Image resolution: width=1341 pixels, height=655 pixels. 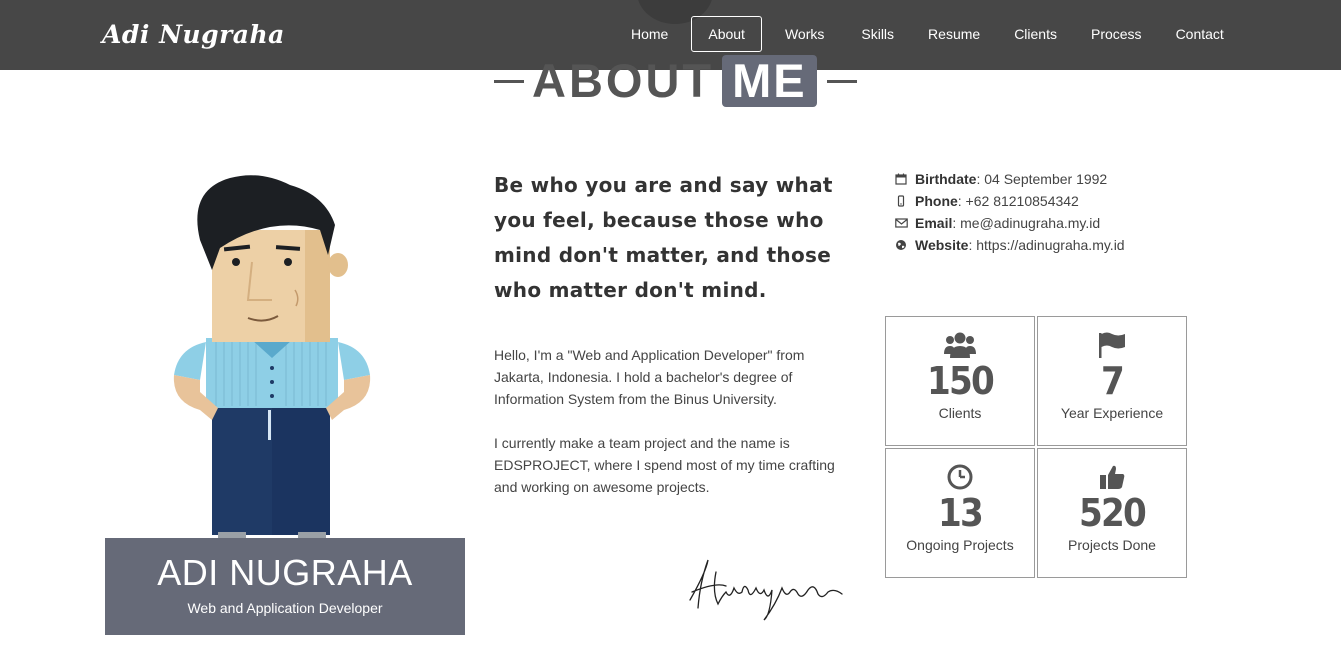 I want to click on info-birthdate: Birthdate : 04 September 1992, so click(x=1010, y=179).